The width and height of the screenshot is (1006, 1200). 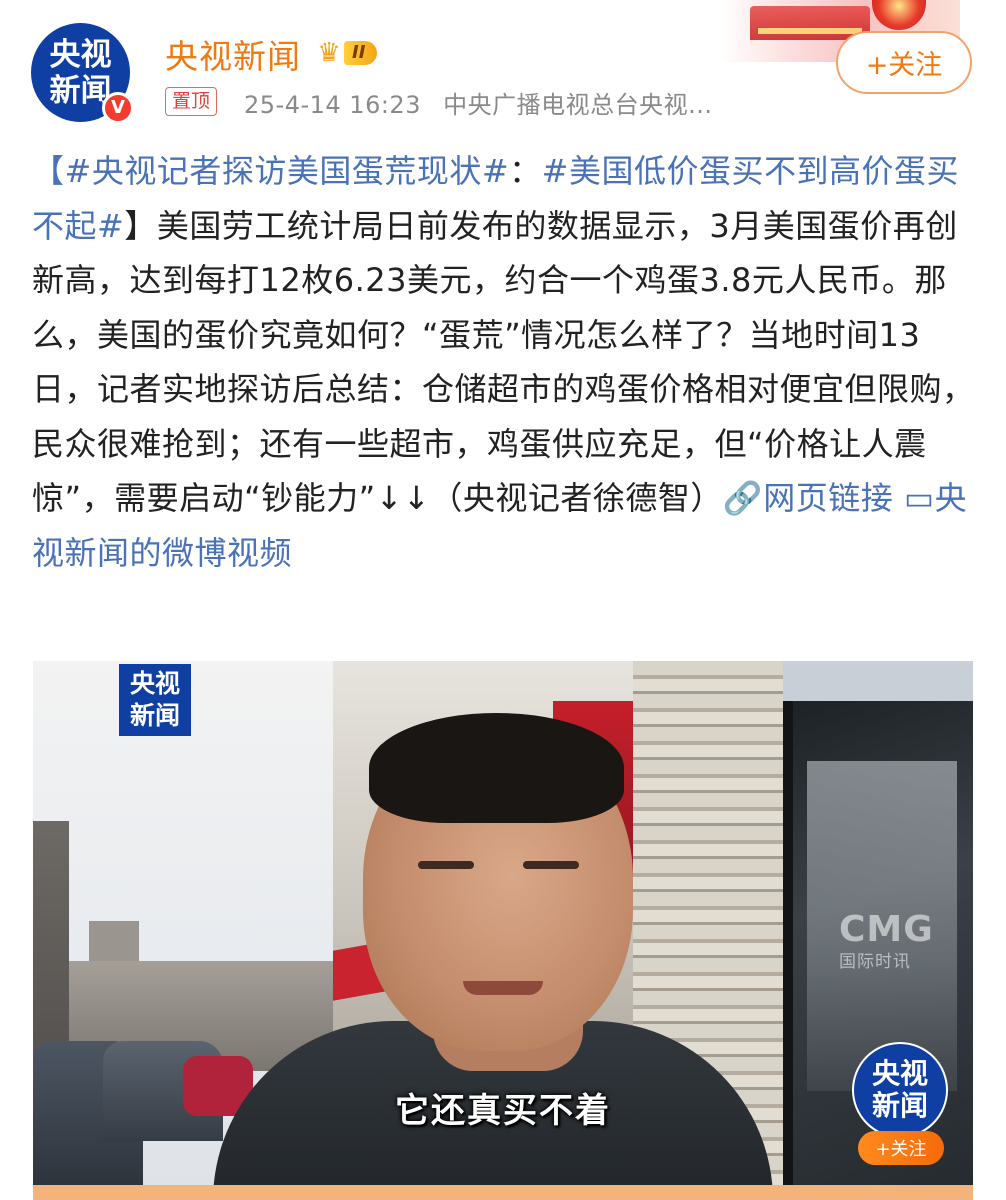 What do you see at coordinates (446, 865) in the screenshot?
I see `video-person-eye-left` at bounding box center [446, 865].